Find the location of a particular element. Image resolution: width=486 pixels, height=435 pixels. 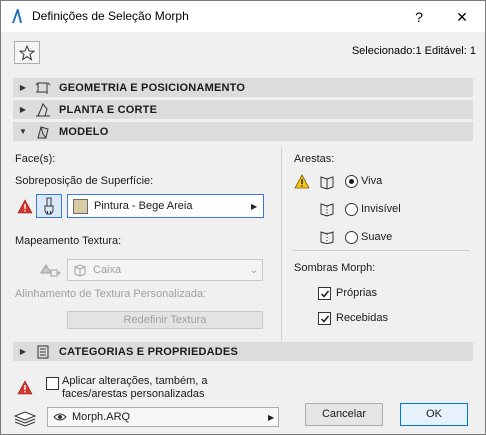

layers-icon is located at coordinates (25, 419).